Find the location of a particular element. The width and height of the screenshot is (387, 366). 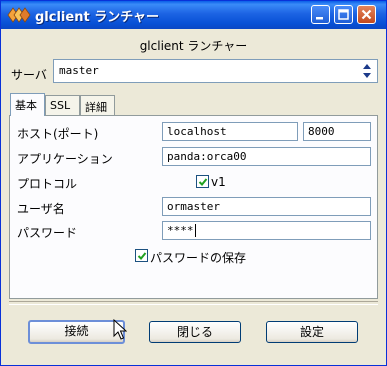

text-caret is located at coordinates (195, 230).